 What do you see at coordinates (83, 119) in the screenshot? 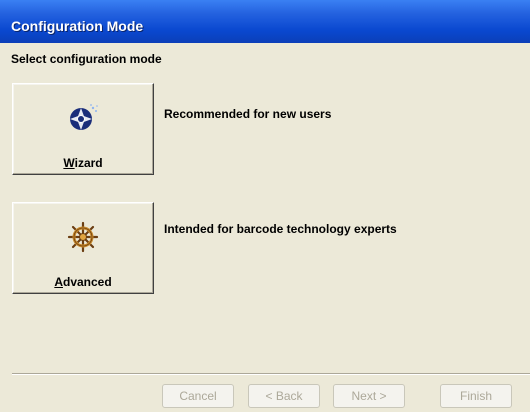
I see `wizard-icon` at bounding box center [83, 119].